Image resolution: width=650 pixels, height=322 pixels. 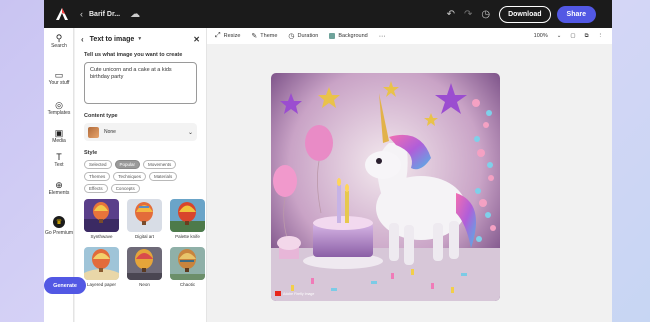 I want to click on rail-label: Your stuff, so click(x=59, y=83).